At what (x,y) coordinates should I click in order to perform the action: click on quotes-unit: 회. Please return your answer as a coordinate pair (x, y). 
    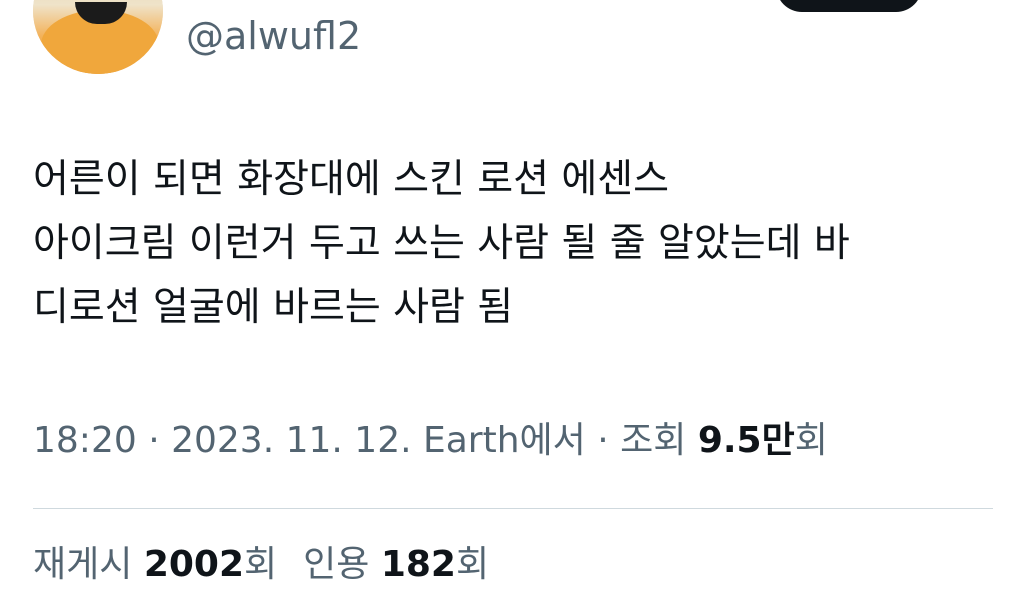
    Looking at the image, I should click on (472, 564).